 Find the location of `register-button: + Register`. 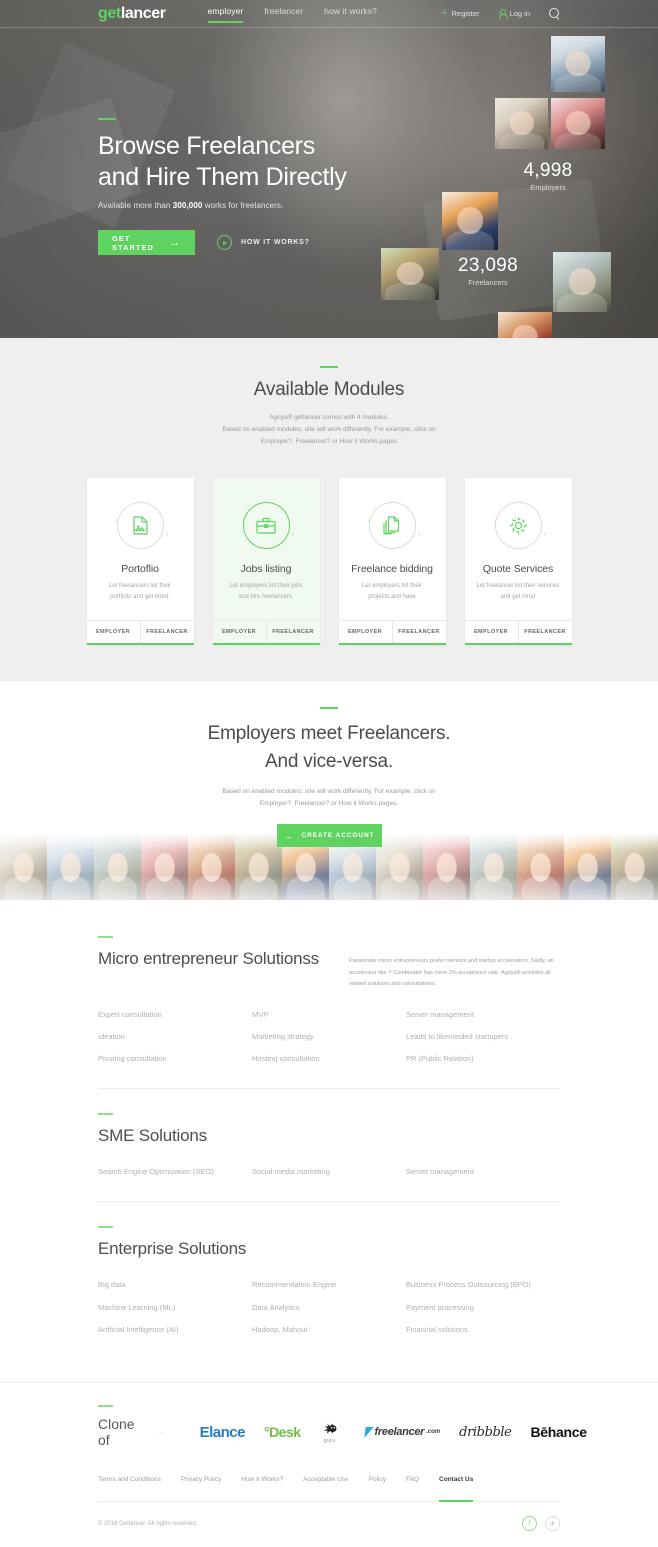

register-button: + Register is located at coordinates (460, 13).